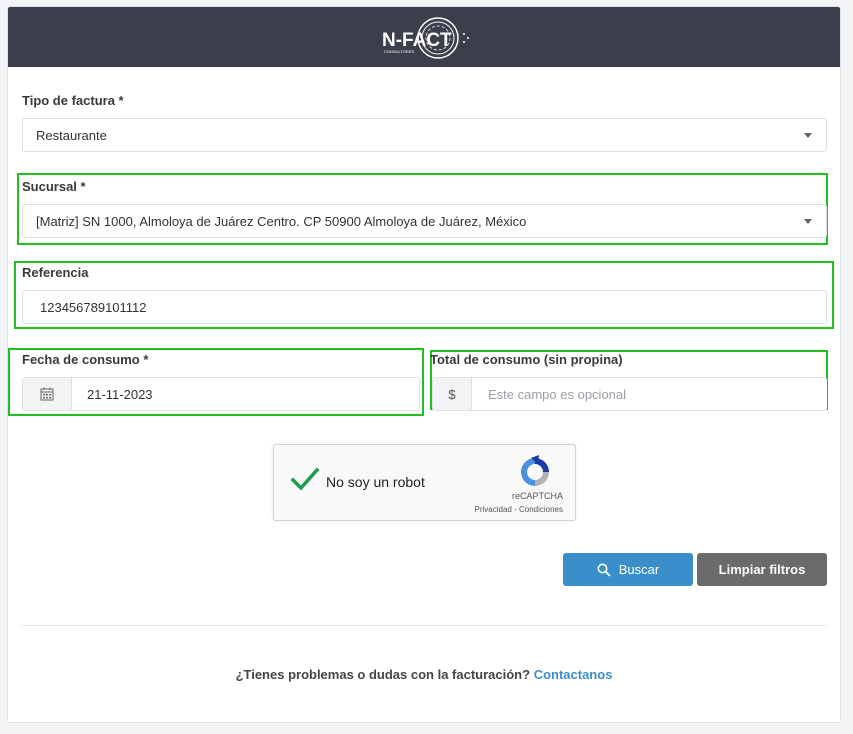 This screenshot has height=734, width=853. What do you see at coordinates (526, 359) in the screenshot?
I see `total-consumo-label: Total de consumo (sin propina)` at bounding box center [526, 359].